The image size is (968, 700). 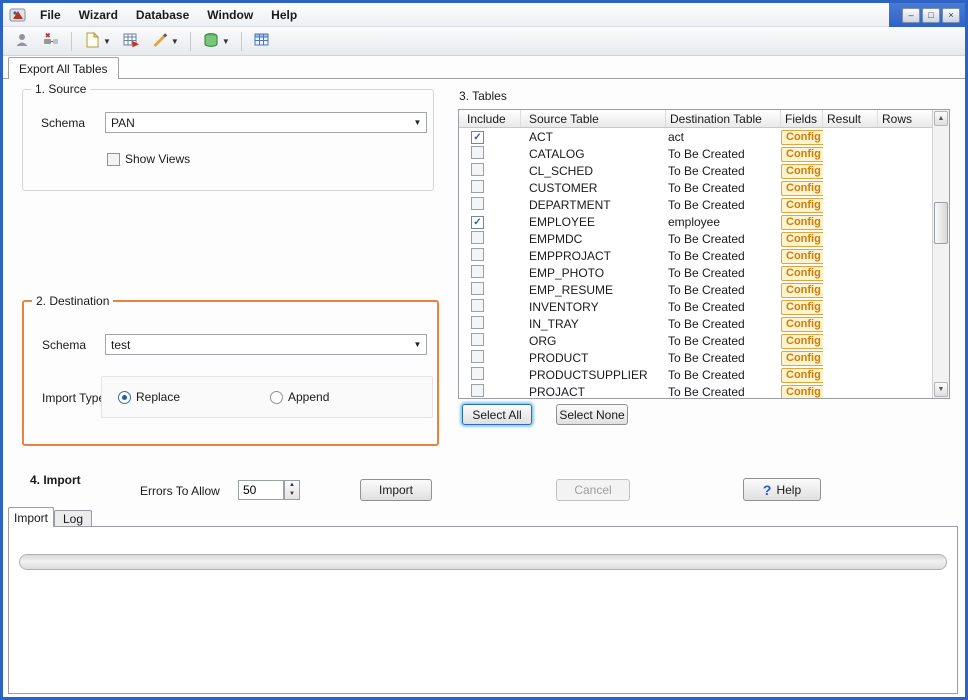 What do you see at coordinates (497, 414) in the screenshot?
I see `select-all-button: Select All` at bounding box center [497, 414].